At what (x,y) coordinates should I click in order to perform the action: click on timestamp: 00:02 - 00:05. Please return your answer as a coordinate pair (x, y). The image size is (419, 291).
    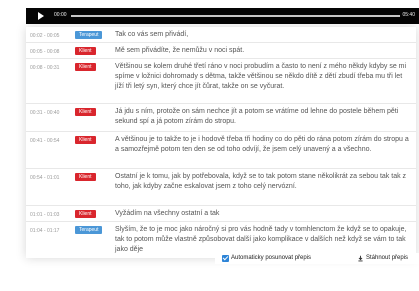
    Looking at the image, I should click on (45, 36).